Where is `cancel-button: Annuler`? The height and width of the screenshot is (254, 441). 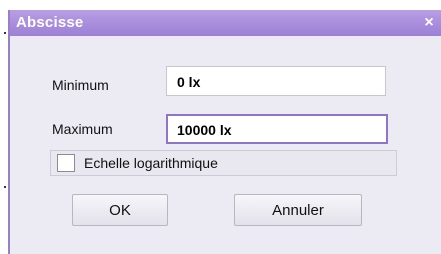 cancel-button: Annuler is located at coordinates (298, 210).